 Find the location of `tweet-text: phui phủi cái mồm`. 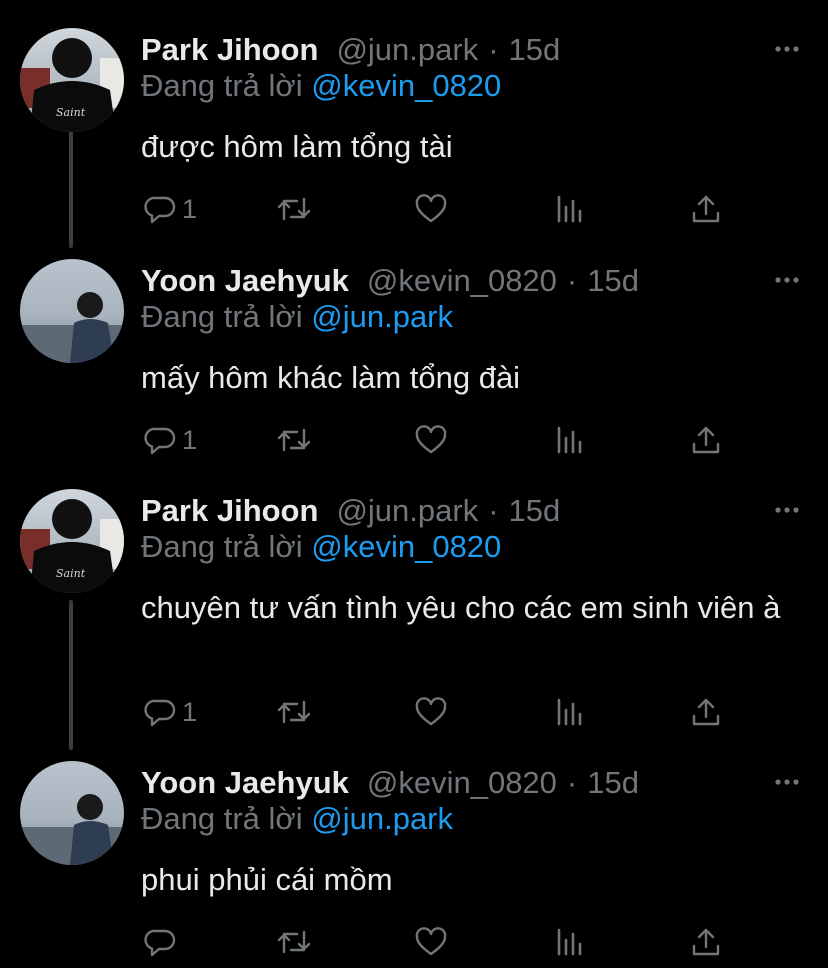

tweet-text: phui phủi cái mồm is located at coordinates (267, 879).